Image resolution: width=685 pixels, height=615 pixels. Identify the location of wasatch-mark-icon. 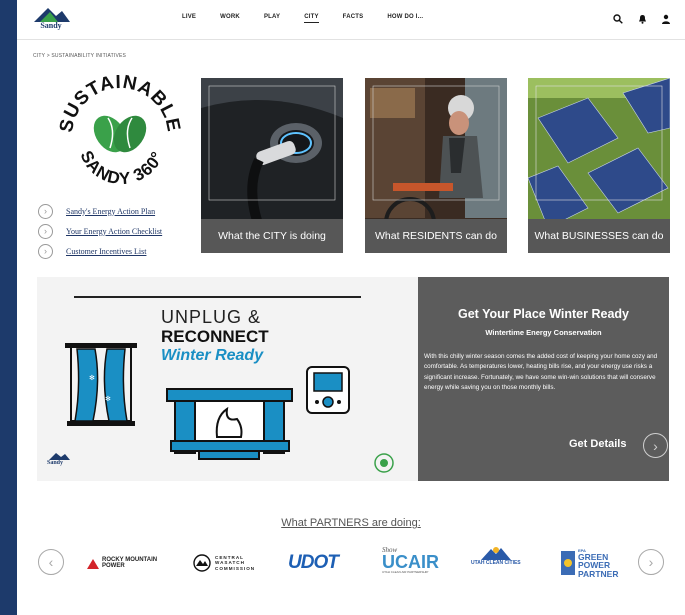
(202, 563).